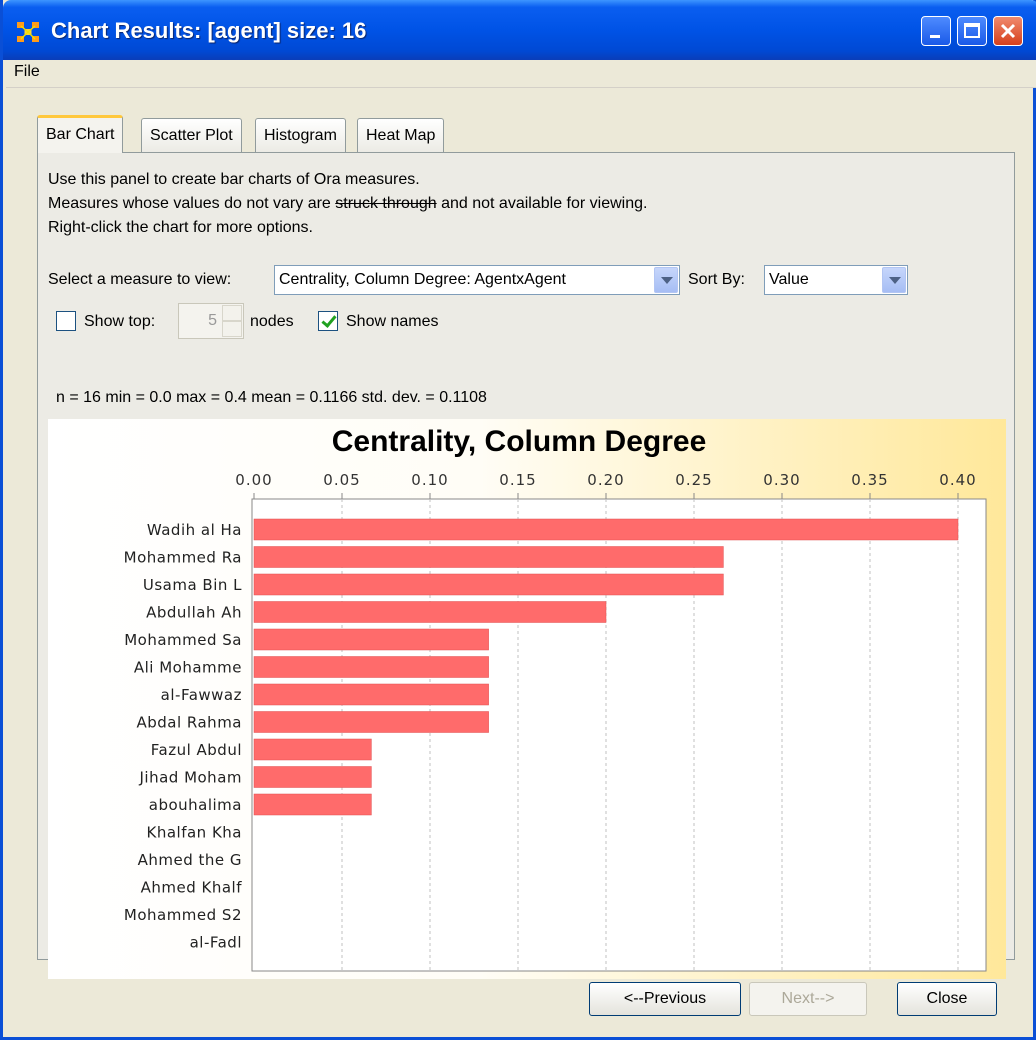 This screenshot has width=1036, height=1040. Describe the element at coordinates (429, 480) in the screenshot. I see `tick-label: 0.10` at that location.